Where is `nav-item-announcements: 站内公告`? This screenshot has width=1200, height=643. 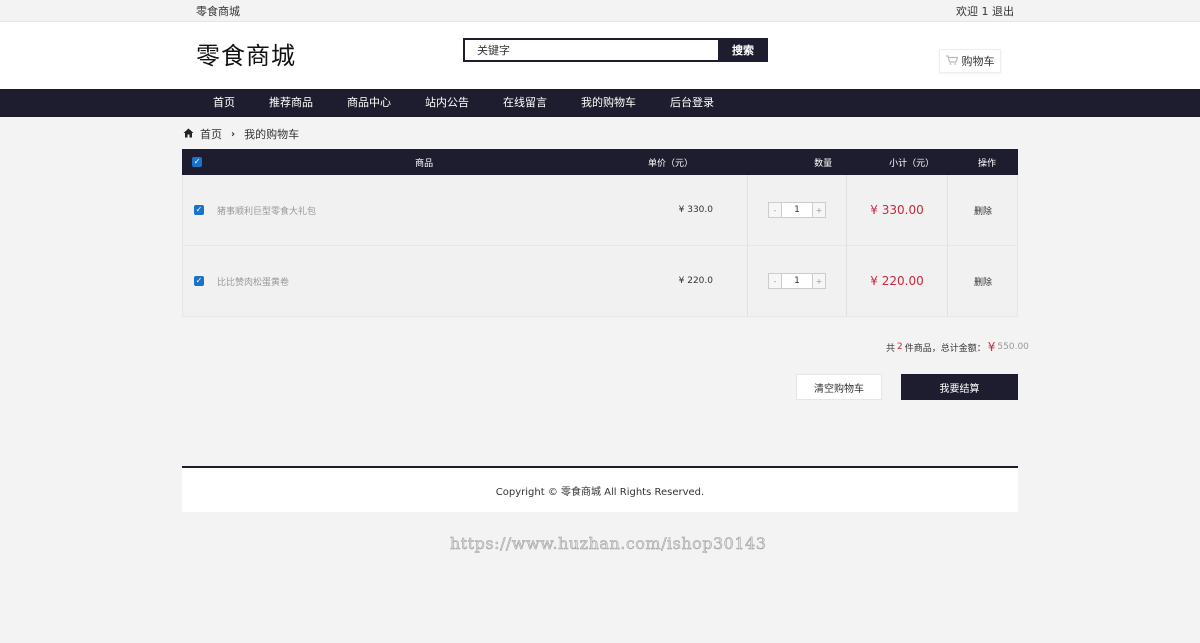 nav-item-announcements: 站内公告 is located at coordinates (447, 103).